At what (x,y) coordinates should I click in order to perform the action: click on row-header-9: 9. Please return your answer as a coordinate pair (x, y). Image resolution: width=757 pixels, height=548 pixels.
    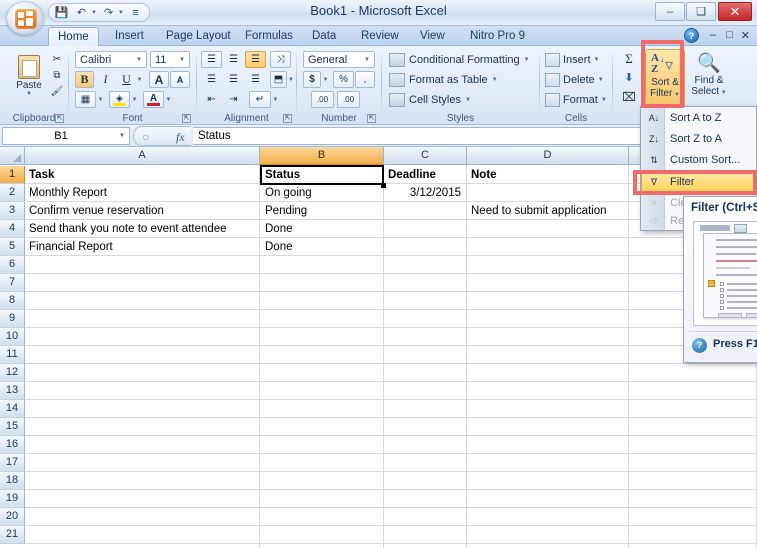
    Looking at the image, I should click on (12, 319).